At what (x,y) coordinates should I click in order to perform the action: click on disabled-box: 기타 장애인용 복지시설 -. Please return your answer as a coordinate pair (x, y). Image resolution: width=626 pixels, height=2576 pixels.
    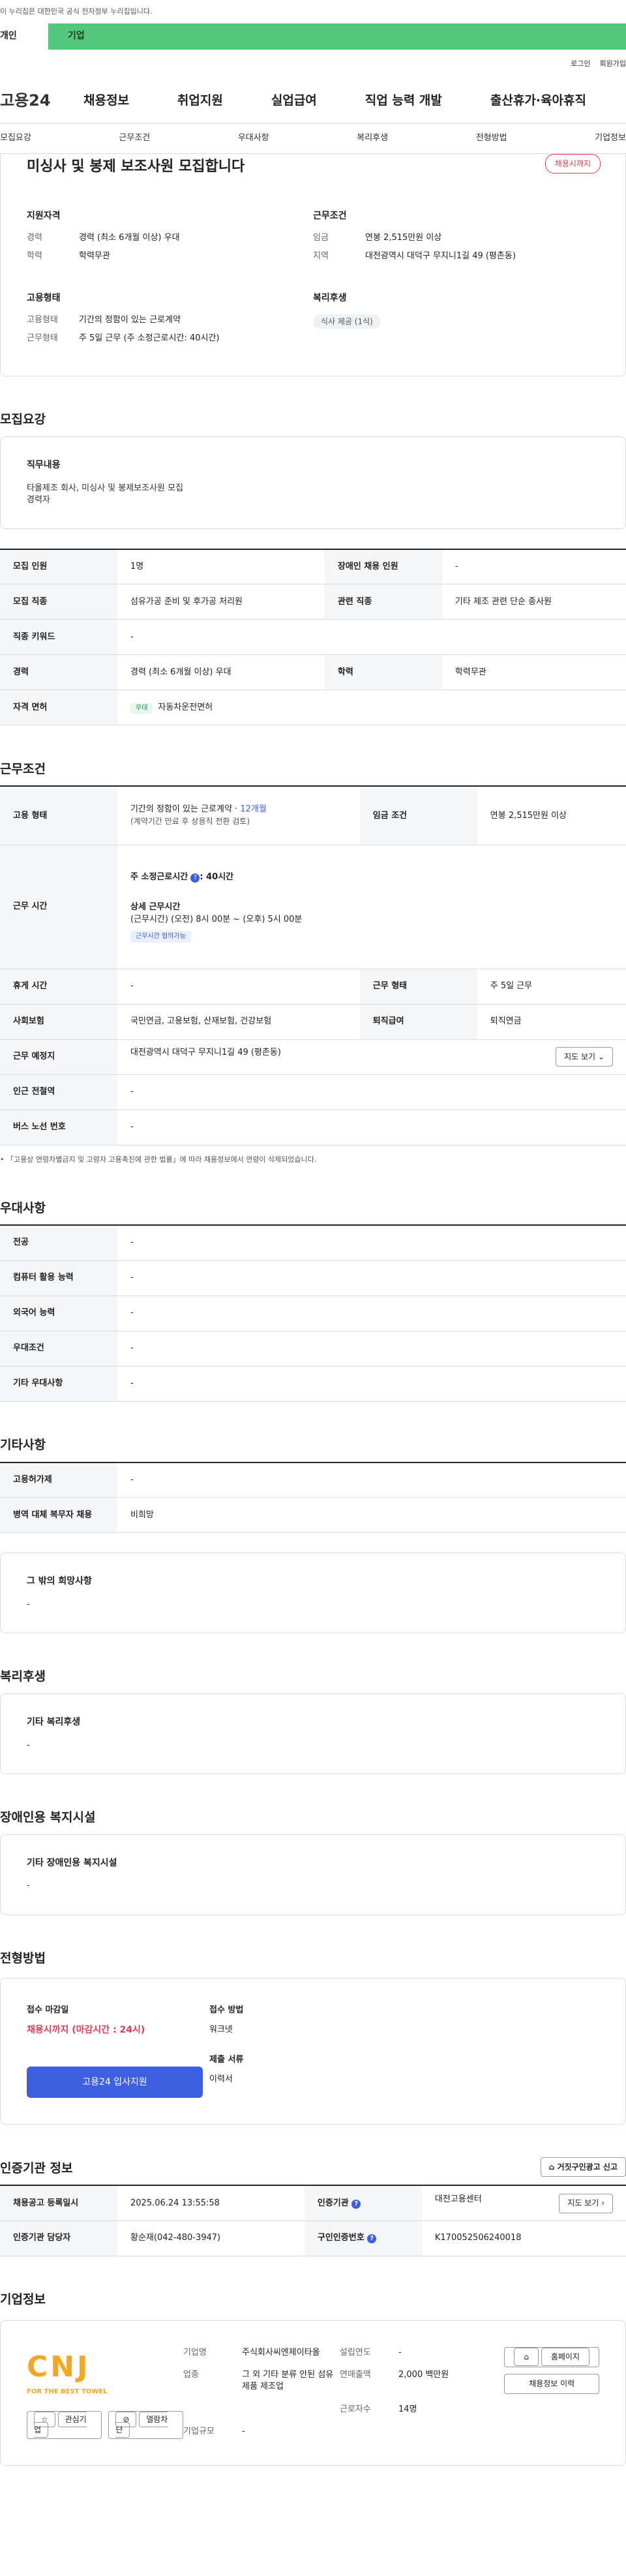
    Looking at the image, I should click on (313, 1874).